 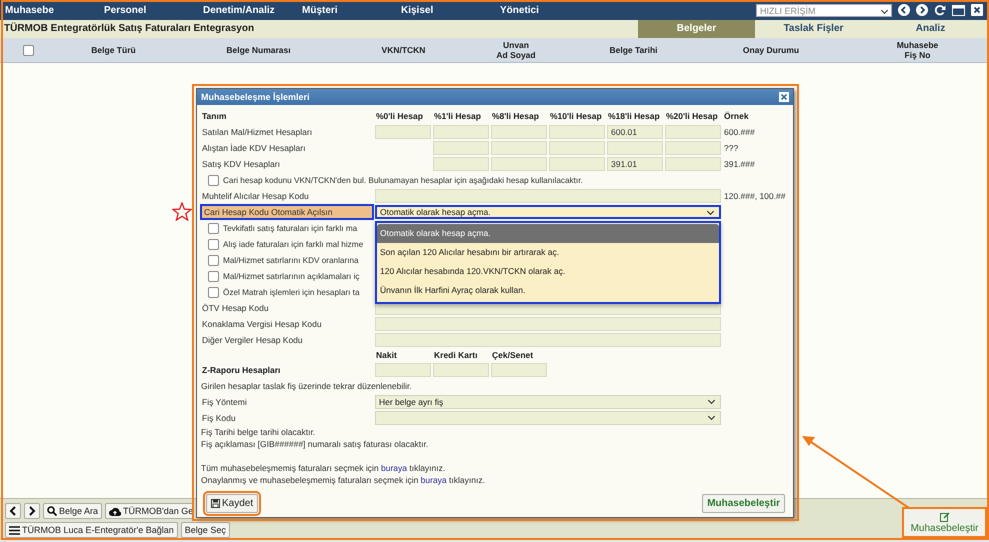 What do you see at coordinates (739, 132) in the screenshot?
I see `example-text: 600.###` at bounding box center [739, 132].